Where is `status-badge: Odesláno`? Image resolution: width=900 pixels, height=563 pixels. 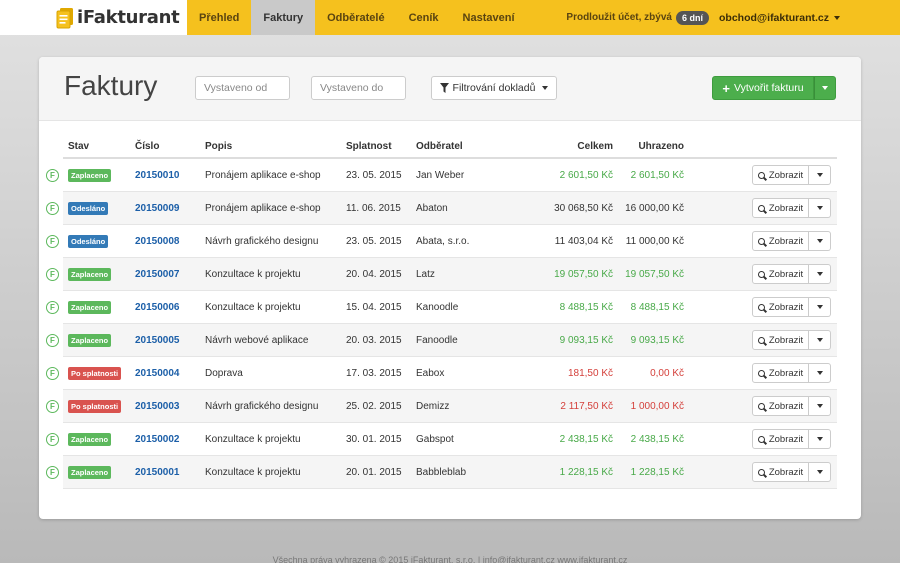
status-badge: Odesláno is located at coordinates (88, 208).